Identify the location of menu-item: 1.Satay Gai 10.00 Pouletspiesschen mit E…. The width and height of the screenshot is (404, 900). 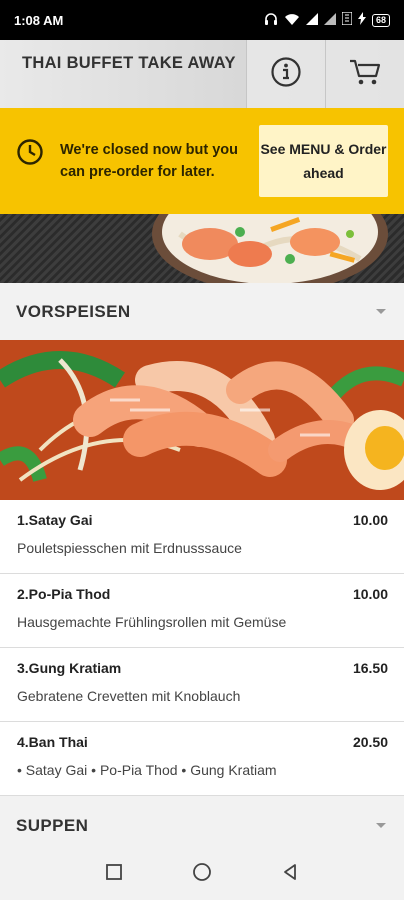
(202, 537).